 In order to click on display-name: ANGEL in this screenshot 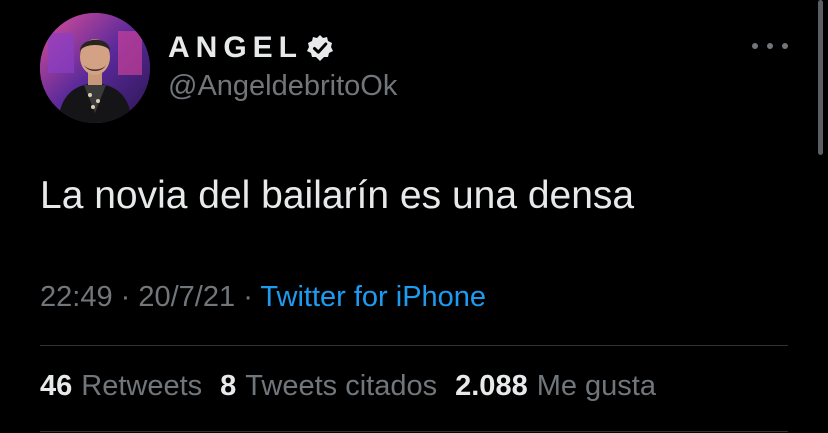, I will do `click(235, 48)`.